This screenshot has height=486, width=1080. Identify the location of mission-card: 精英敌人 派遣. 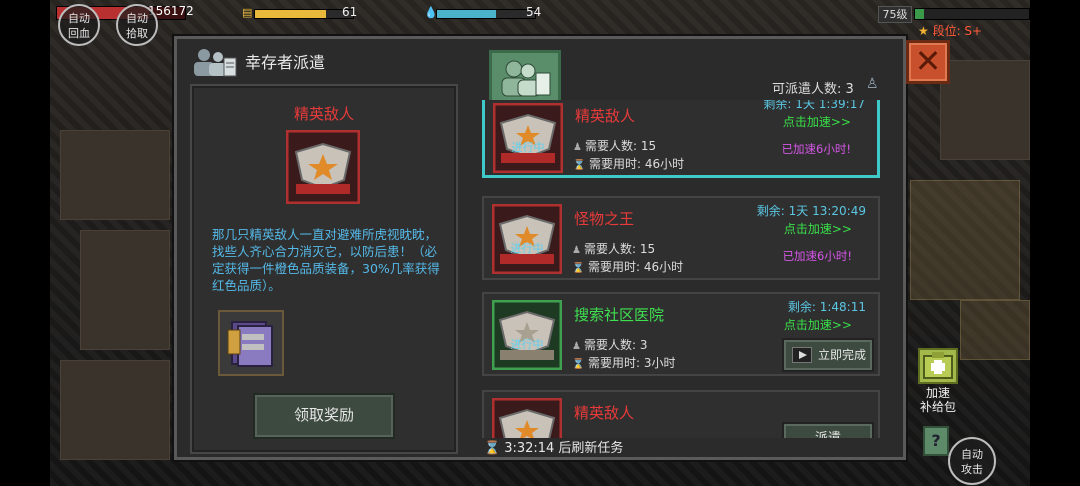
(681, 414).